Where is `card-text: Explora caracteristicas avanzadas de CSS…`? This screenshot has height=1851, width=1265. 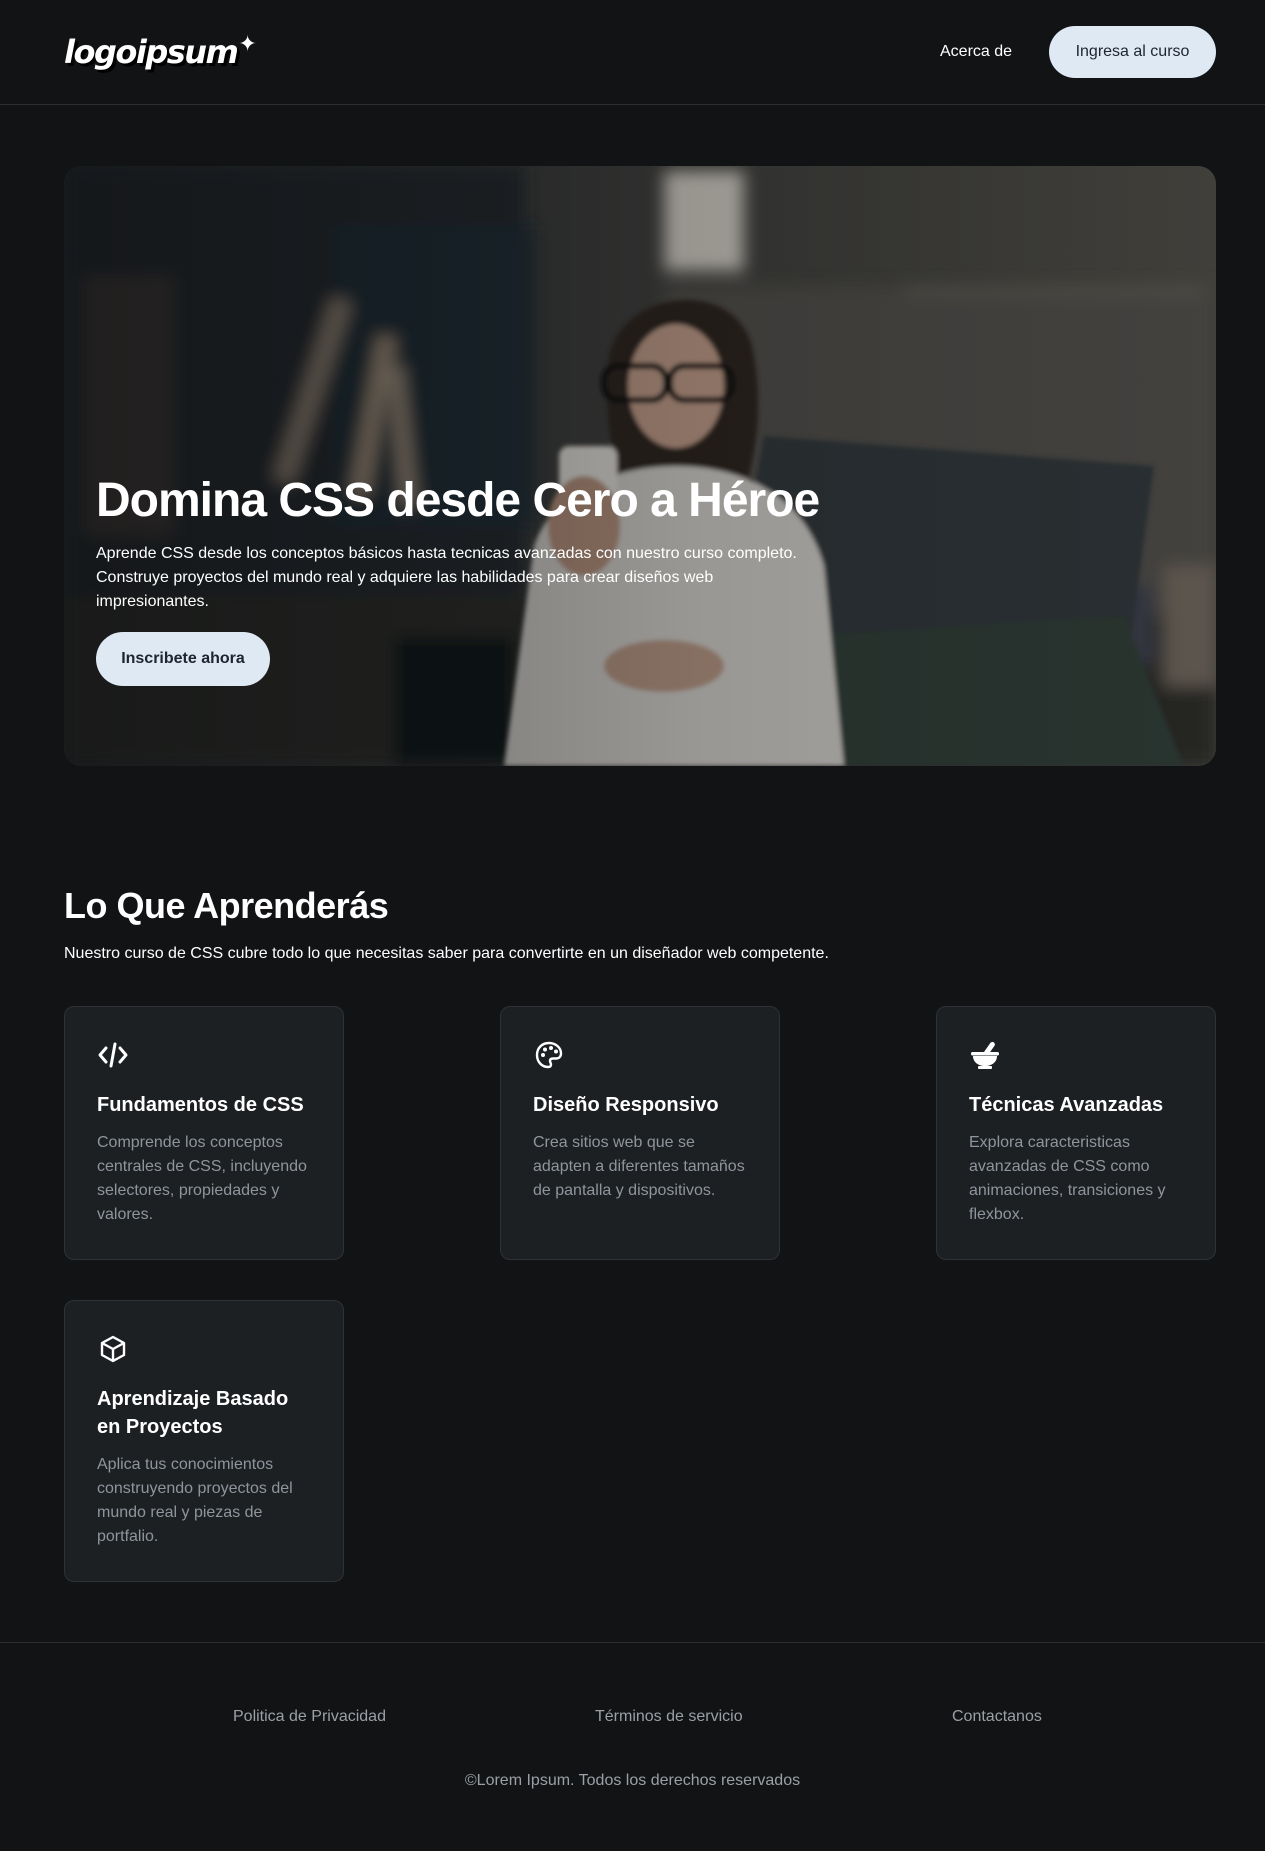
card-text: Explora caracteristicas avanzadas de CSS… is located at coordinates (1067, 1178).